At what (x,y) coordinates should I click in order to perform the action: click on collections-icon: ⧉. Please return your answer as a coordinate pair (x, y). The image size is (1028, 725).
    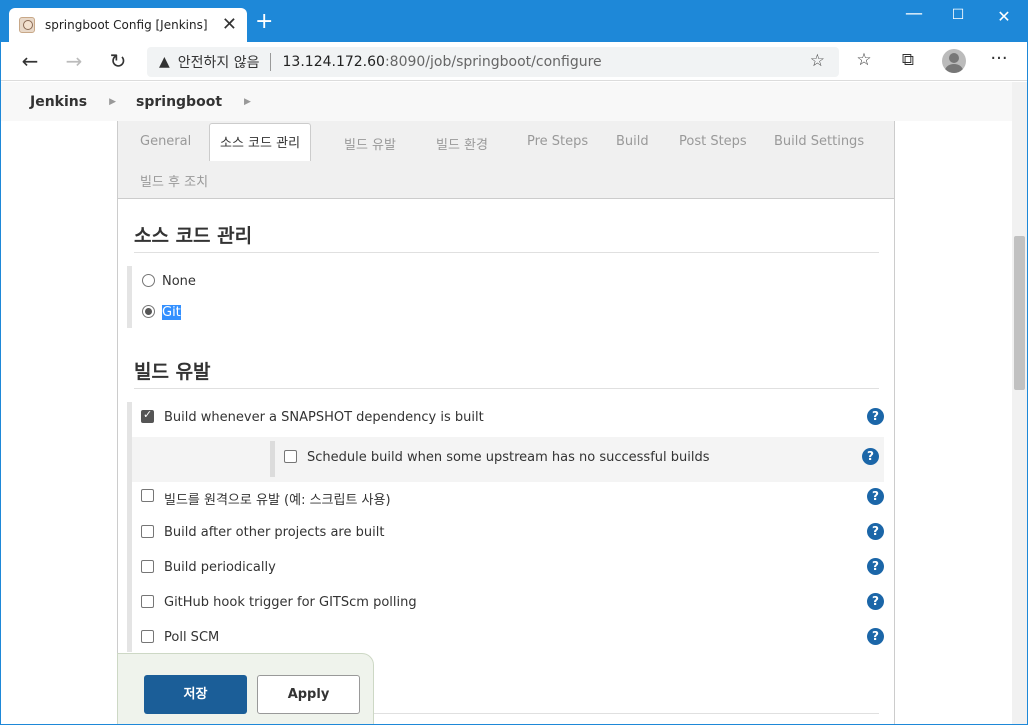
    Looking at the image, I should click on (908, 60).